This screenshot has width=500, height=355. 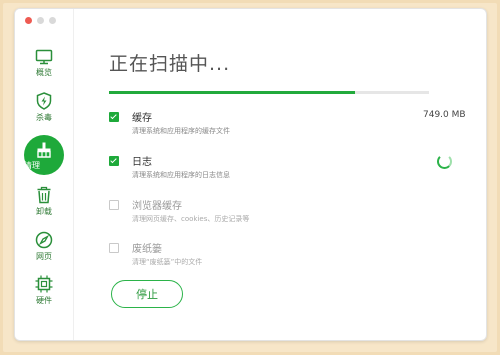 I want to click on scan-item-title: 日志, so click(x=142, y=162).